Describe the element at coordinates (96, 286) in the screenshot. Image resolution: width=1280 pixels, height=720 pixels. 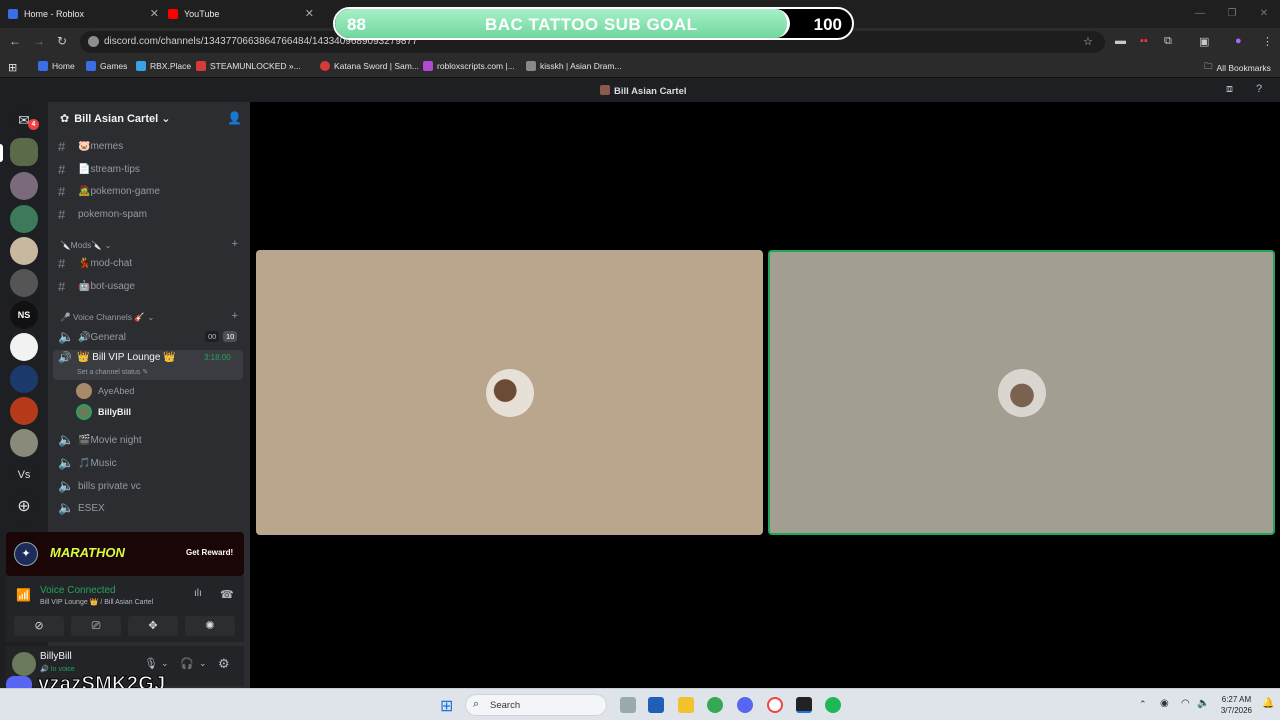
I see `channel-bot-usage: # 🤖 bot-usage` at that location.